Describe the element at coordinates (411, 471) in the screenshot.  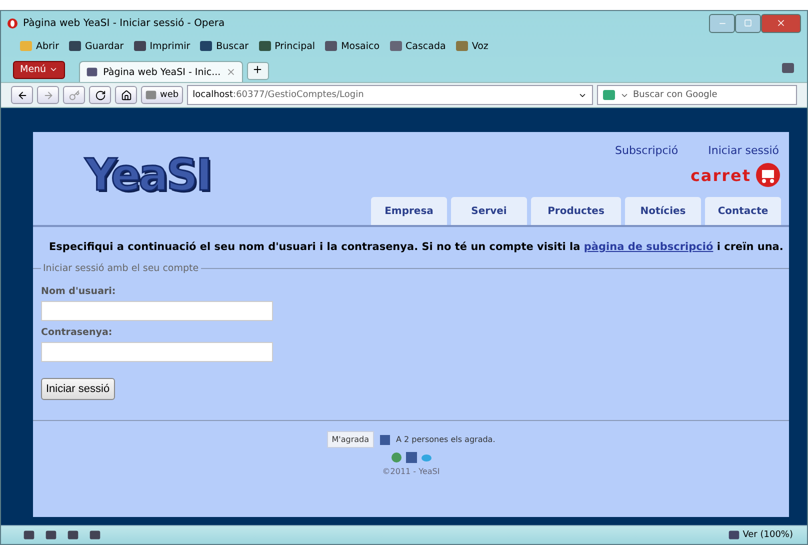
I see `copyright-text: ©2011 - YeaSI` at that location.